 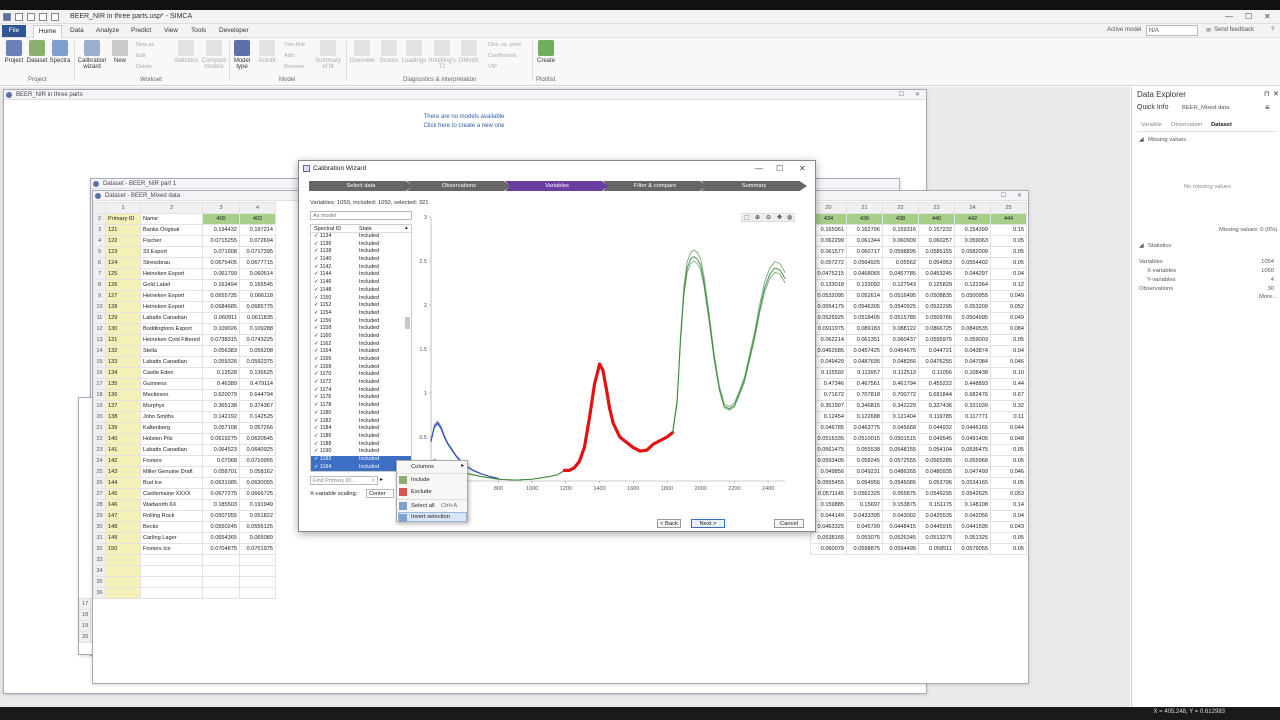 I want to click on row-number: 33, so click(x=99, y=560).